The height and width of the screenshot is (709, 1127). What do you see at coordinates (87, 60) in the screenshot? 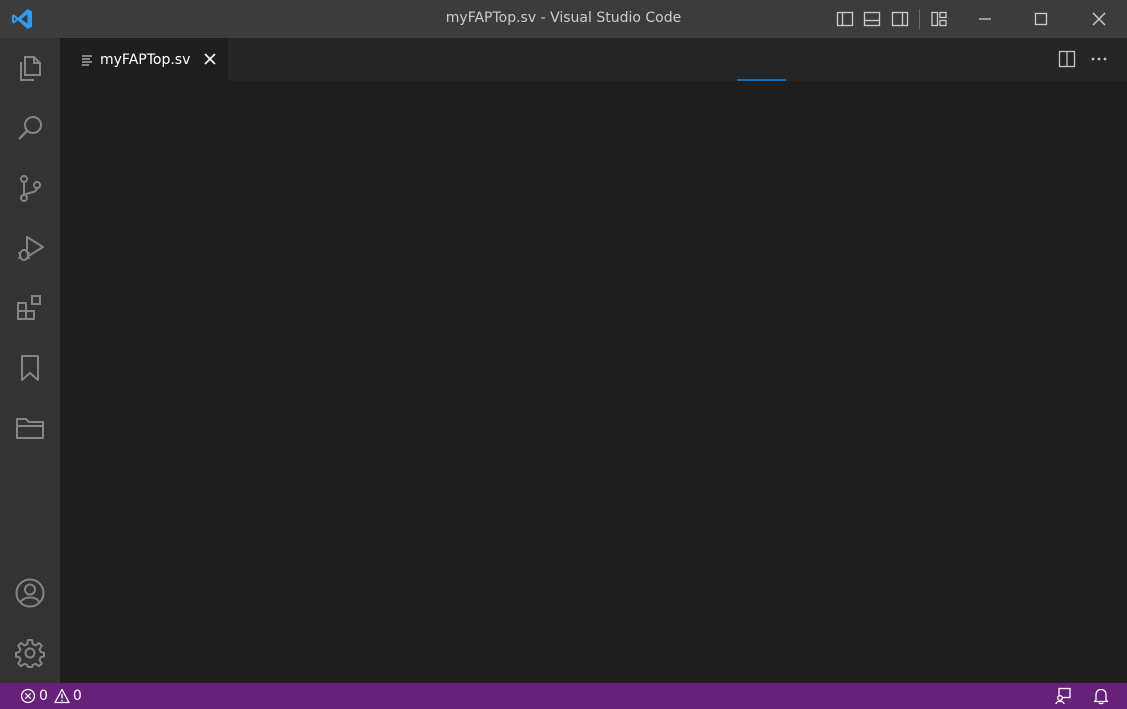
I see `file-lines-icon` at bounding box center [87, 60].